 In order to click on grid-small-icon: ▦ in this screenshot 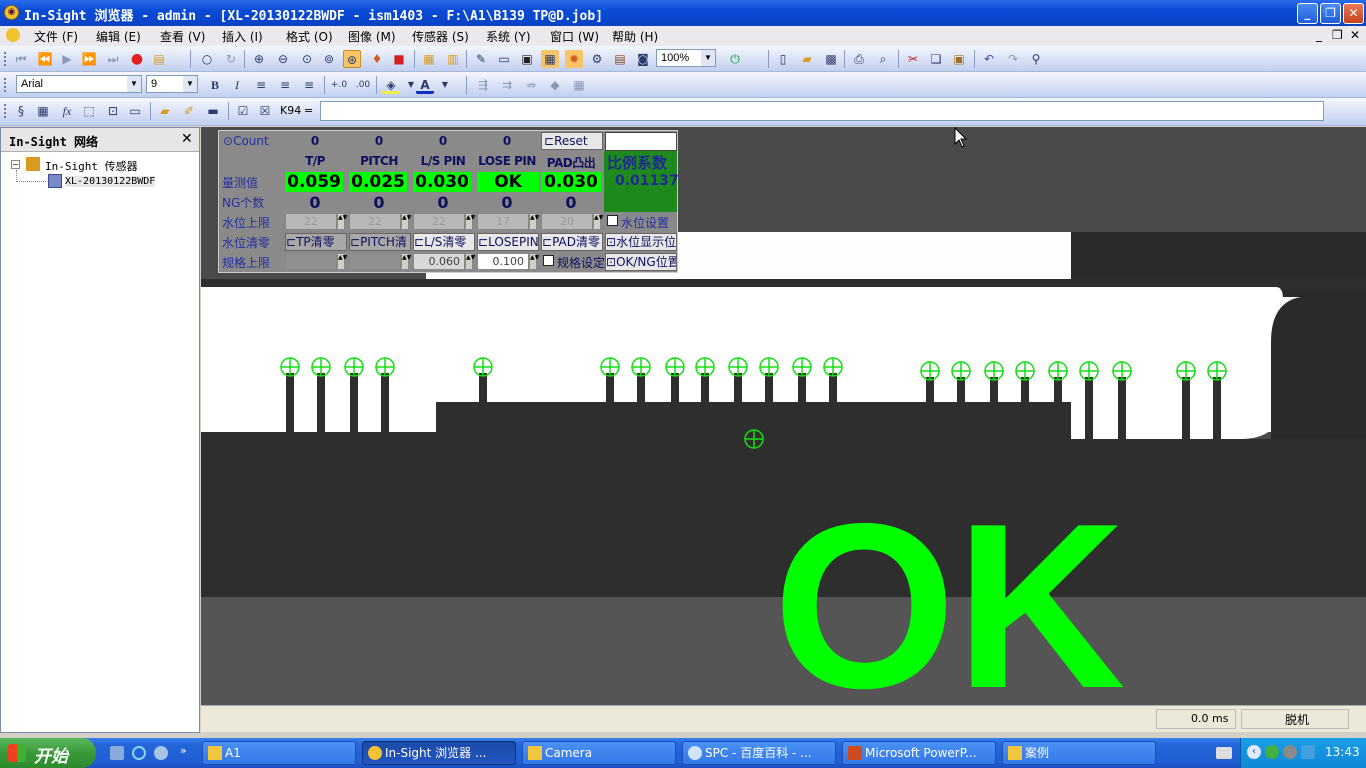, I will do `click(579, 85)`.